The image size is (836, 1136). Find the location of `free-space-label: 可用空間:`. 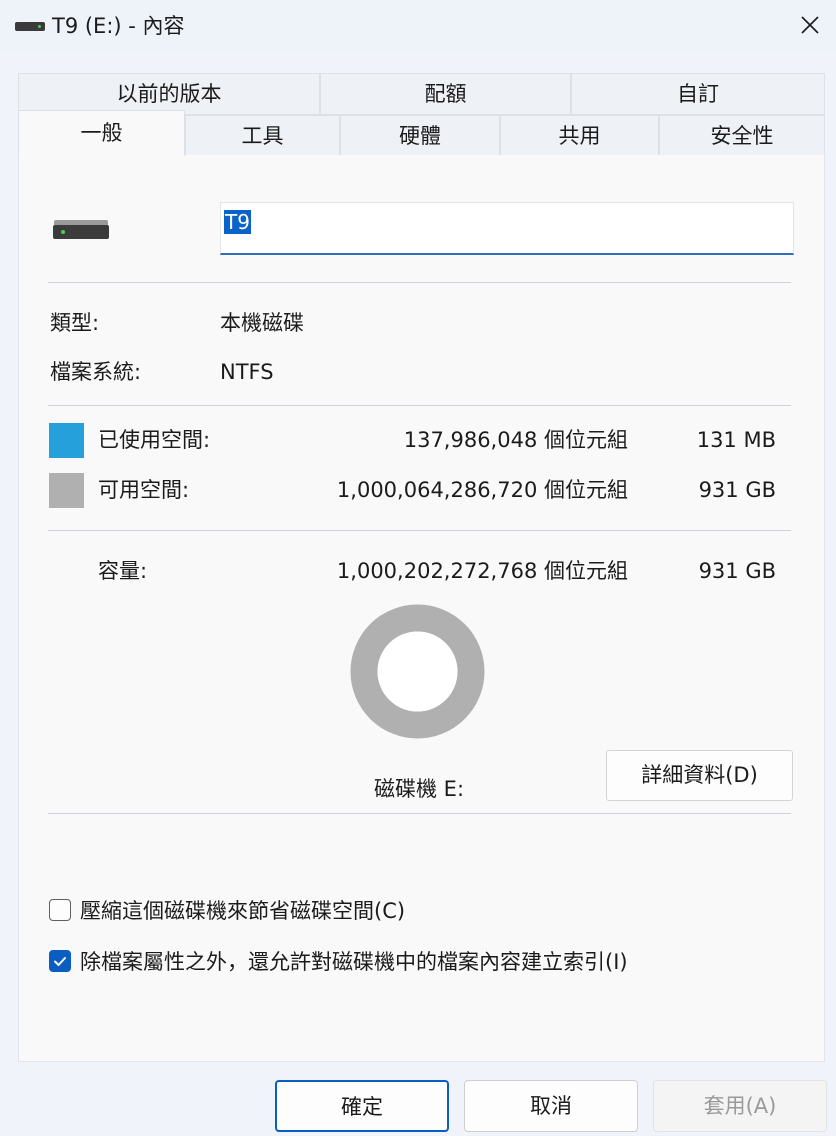

free-space-label: 可用空間: is located at coordinates (144, 490).